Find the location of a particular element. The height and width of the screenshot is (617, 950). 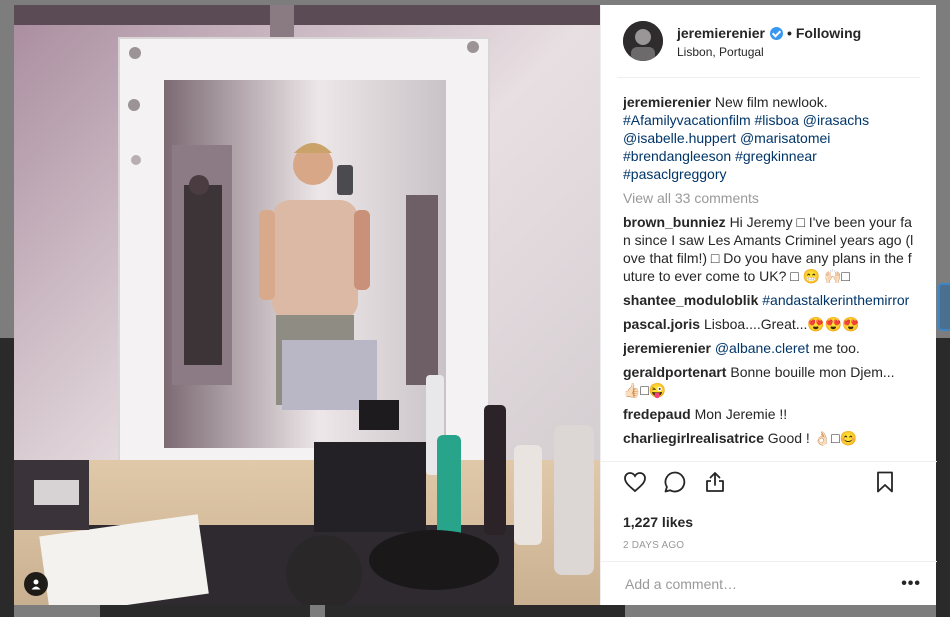

caption-text: New film newlook. is located at coordinates (769, 102).